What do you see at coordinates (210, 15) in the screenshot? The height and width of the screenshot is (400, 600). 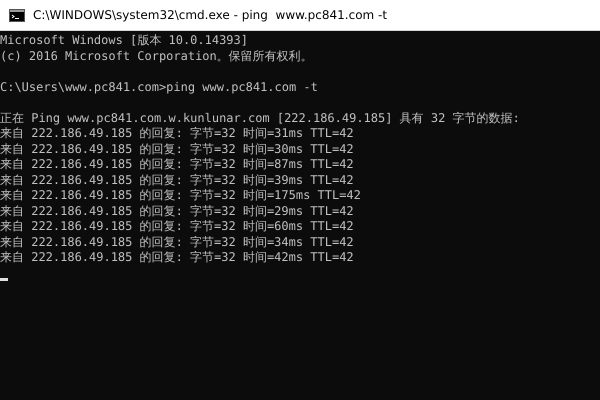 I see `window-title: C:\WINDOWS\system32\cmd.exe - ping www.pc841.com -t` at bounding box center [210, 15].